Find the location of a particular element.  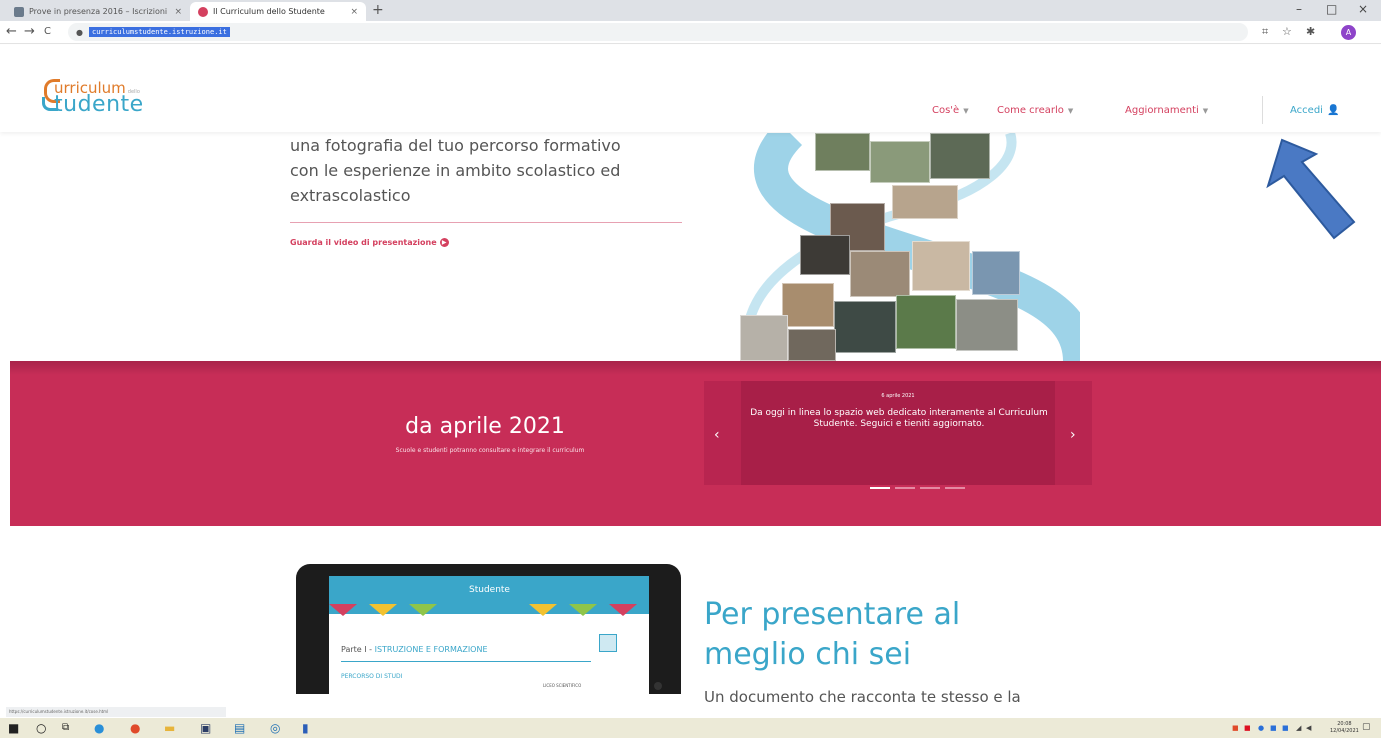

lock-icon: ● is located at coordinates (79, 32).